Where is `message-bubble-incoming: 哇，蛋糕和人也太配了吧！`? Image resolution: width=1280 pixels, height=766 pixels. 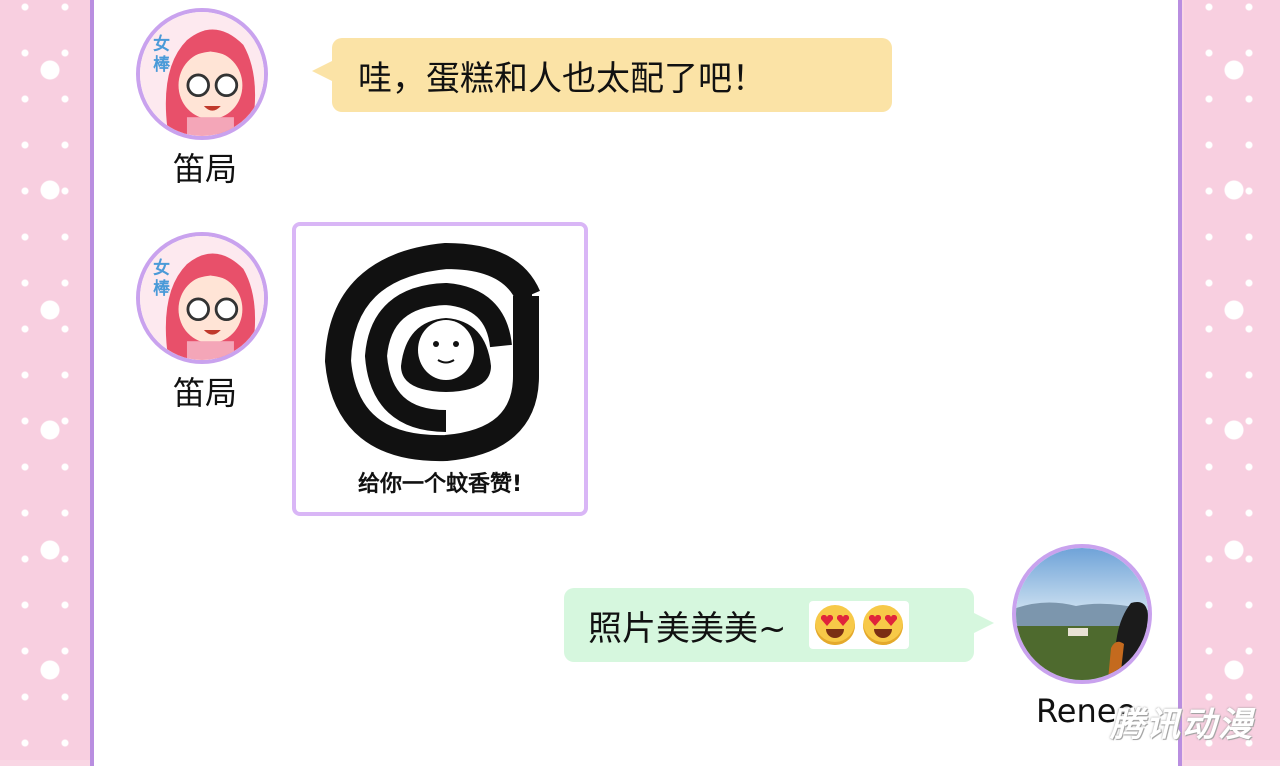
message-bubble-incoming: 哇，蛋糕和人也太配了吧！ is located at coordinates (612, 75).